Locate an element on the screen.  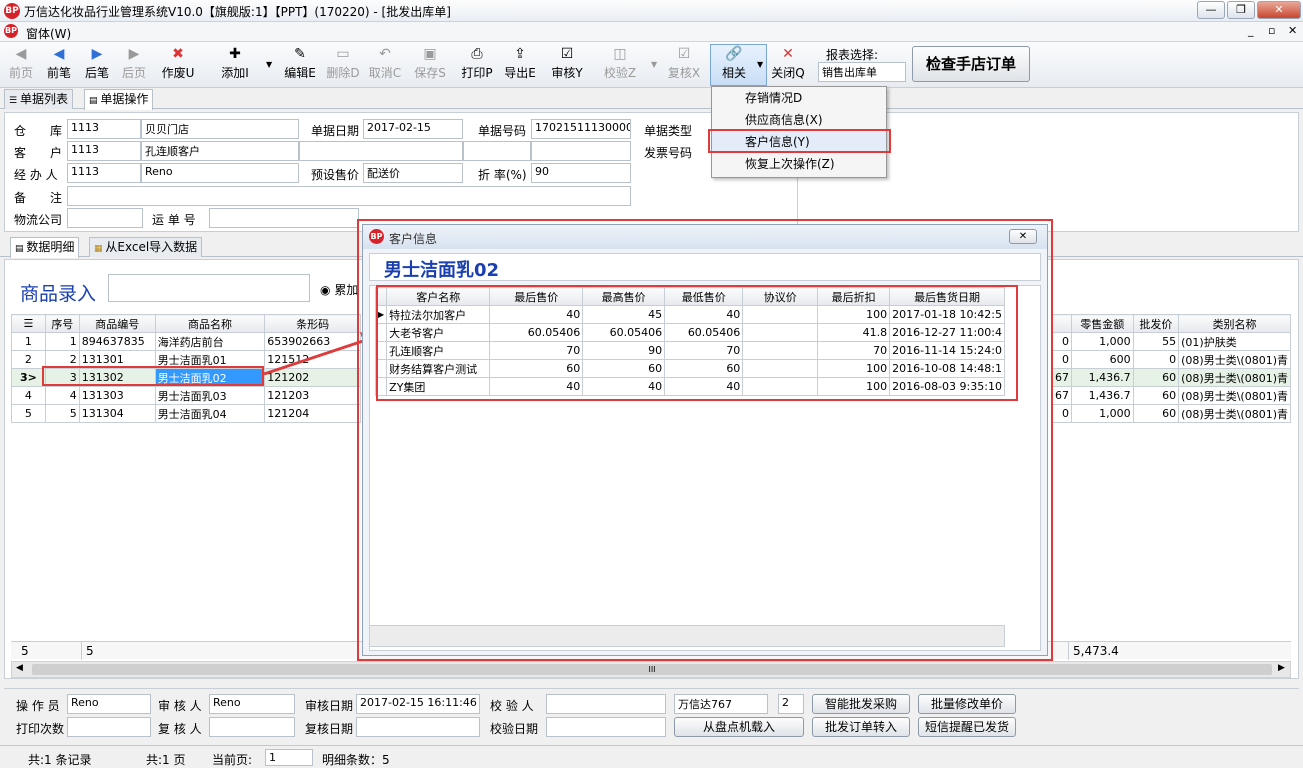
cell-marker: 2 is located at coordinates (28, 359).